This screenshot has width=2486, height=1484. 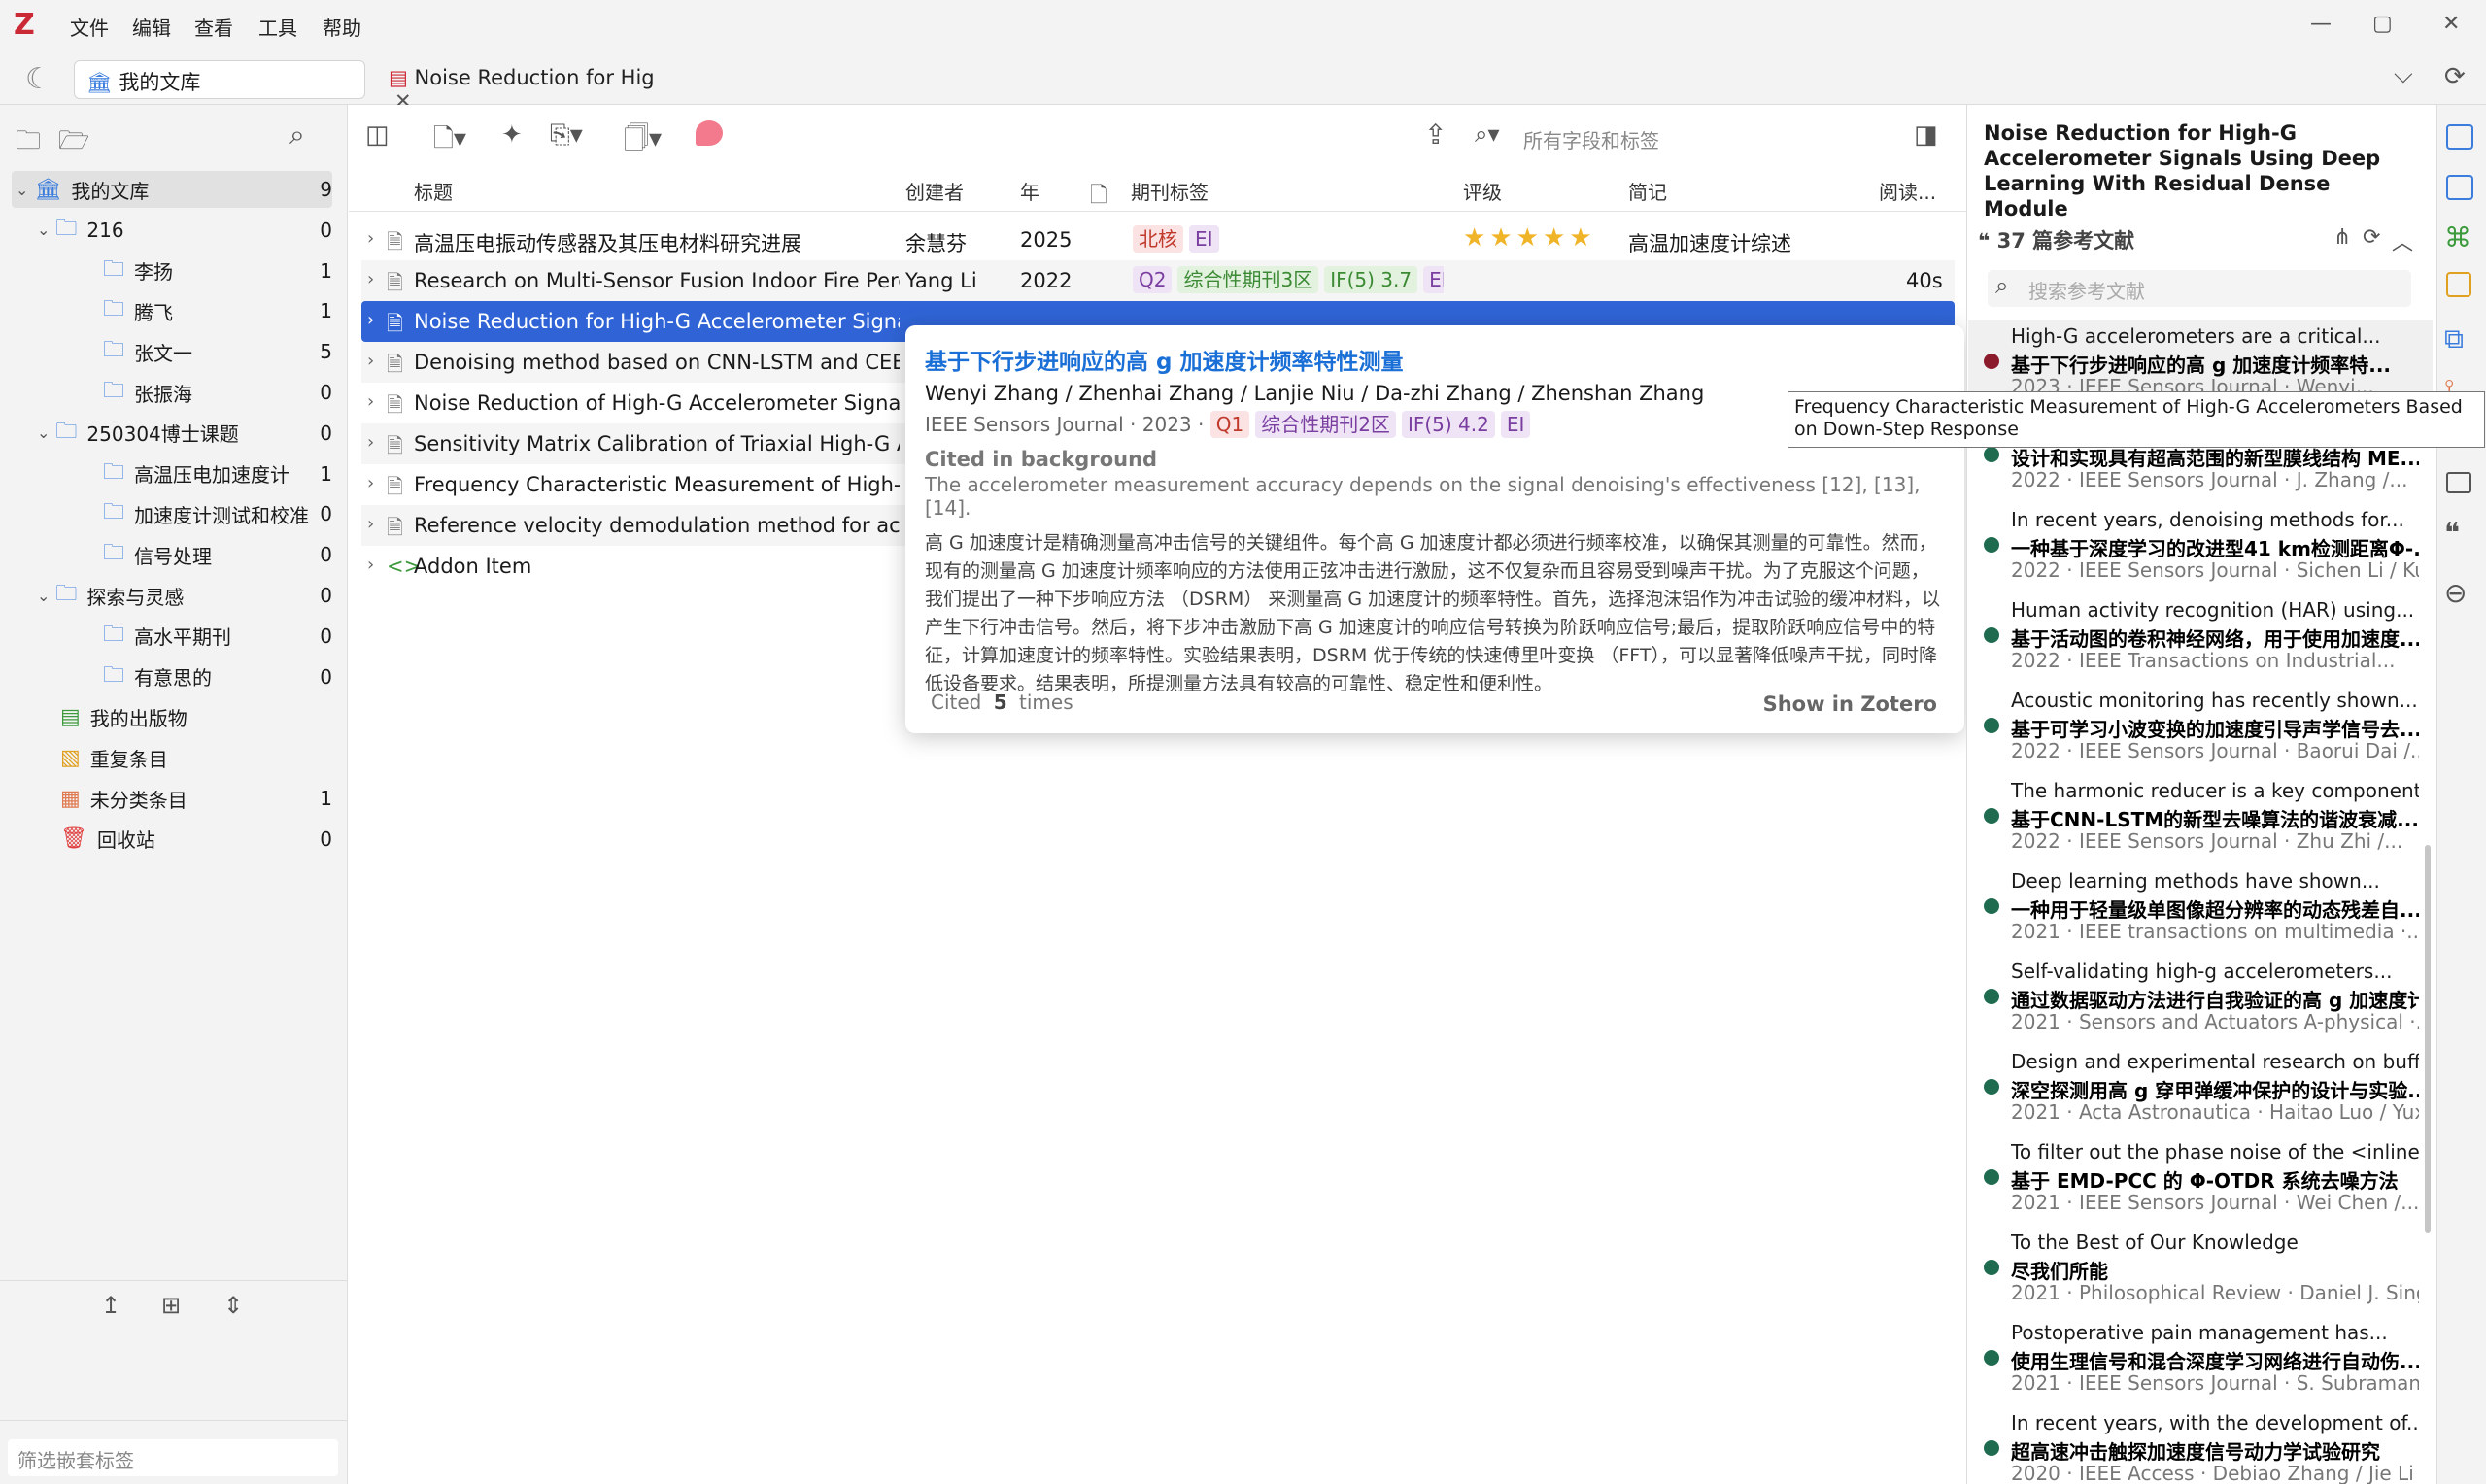 I want to click on libraries-icon: ⧉, so click(x=2454, y=338).